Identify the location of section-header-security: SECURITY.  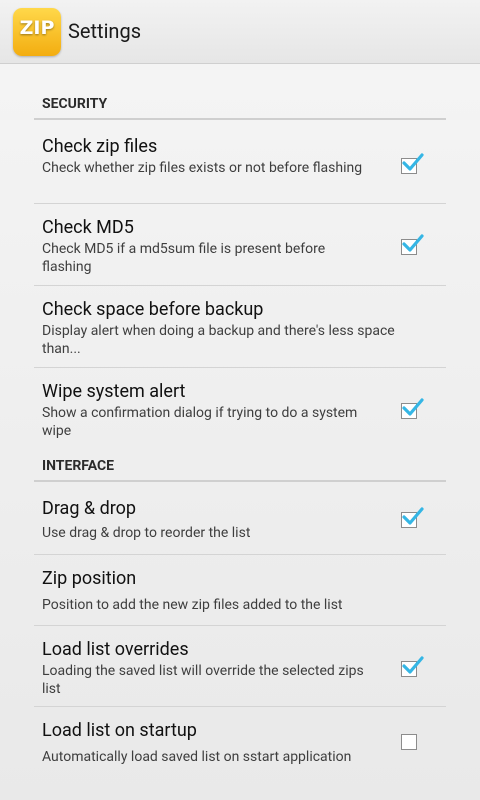
(240, 106).